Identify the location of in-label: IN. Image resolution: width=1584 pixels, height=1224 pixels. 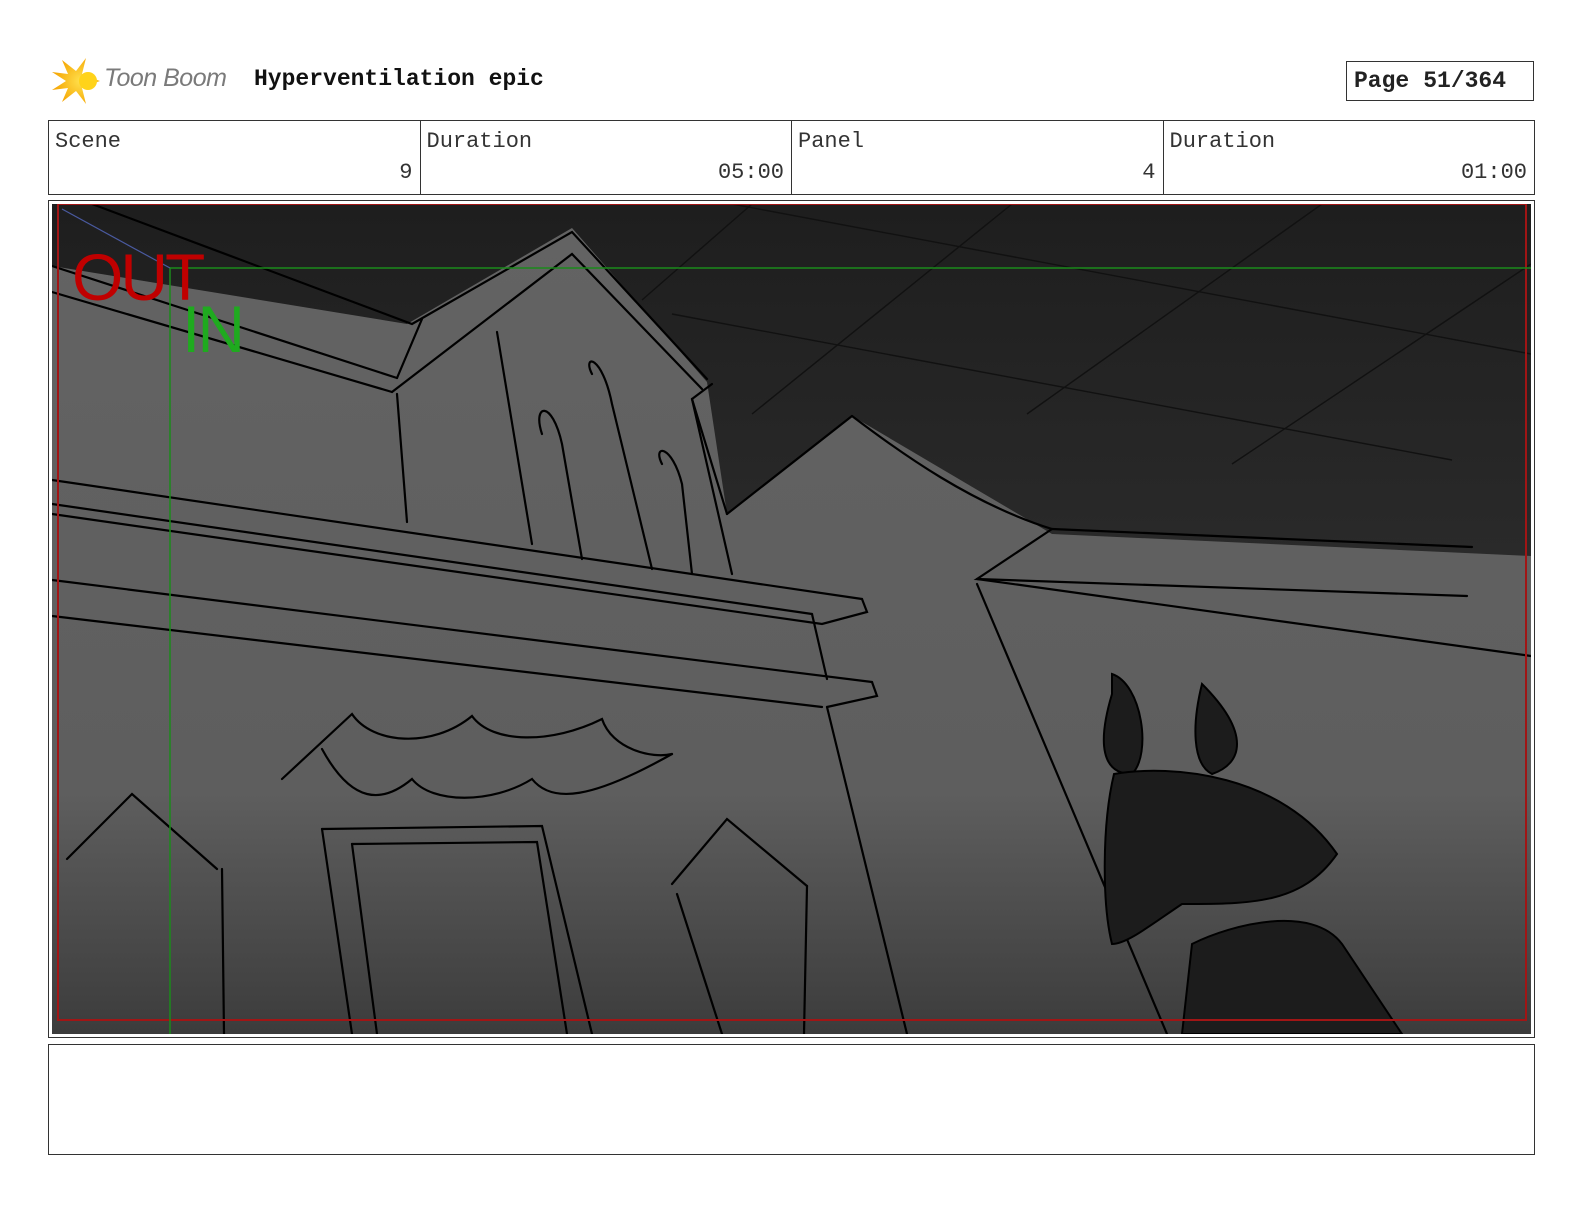
(212, 329).